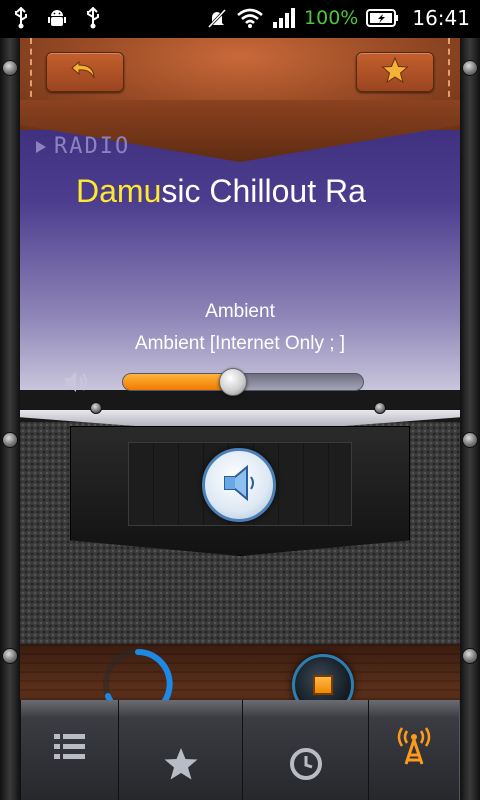  I want to click on stop-icon, so click(323, 685).